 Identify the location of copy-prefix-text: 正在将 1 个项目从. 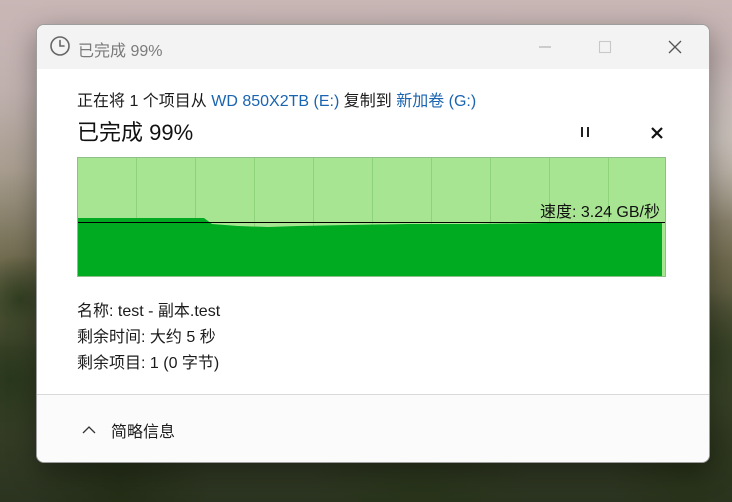
(144, 101).